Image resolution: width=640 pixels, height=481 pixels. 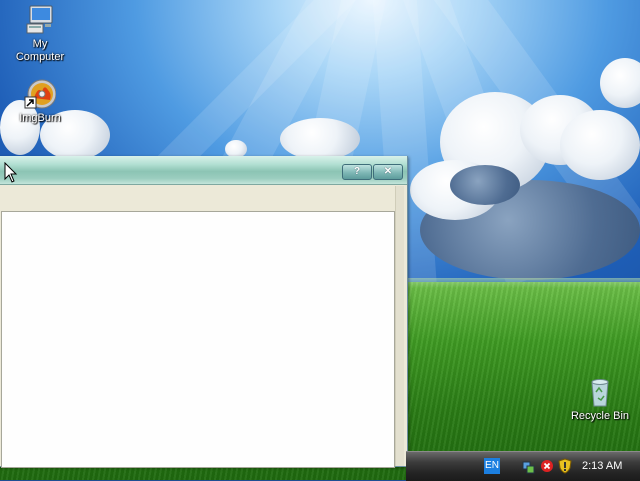 I want to click on error-icon, so click(x=547, y=466).